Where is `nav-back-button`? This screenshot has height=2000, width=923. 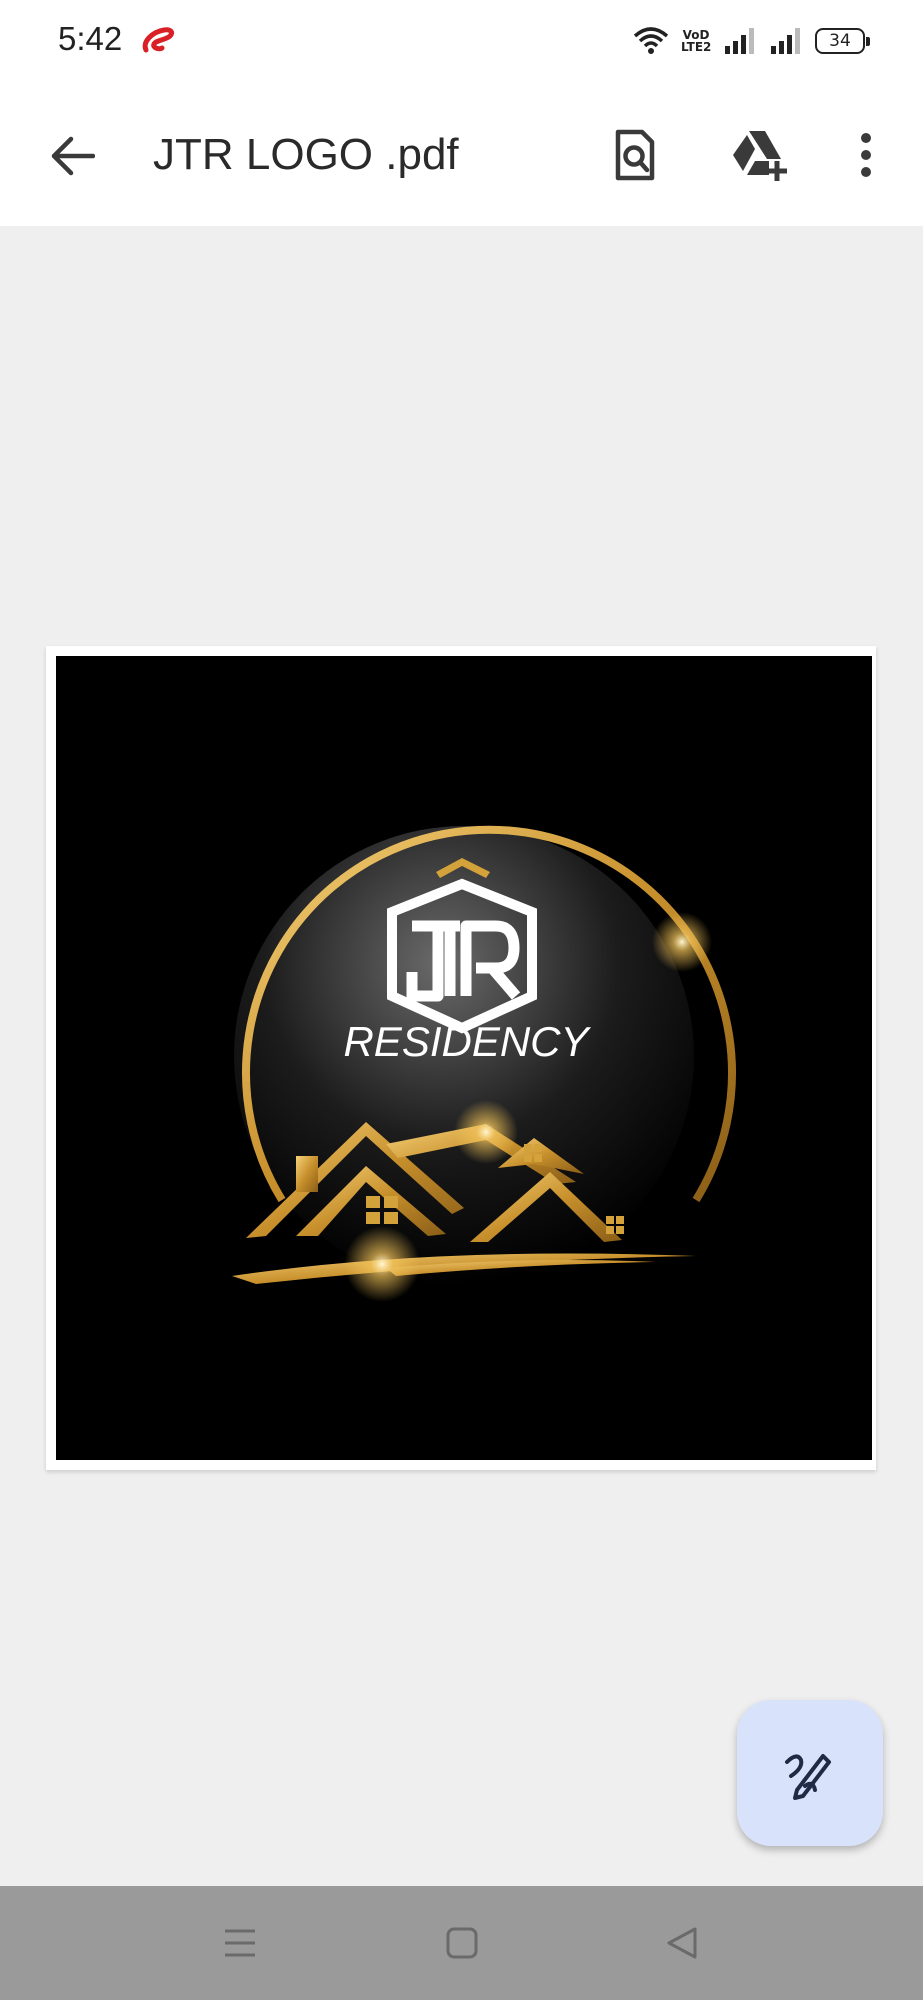
nav-back-button is located at coordinates (682, 1943).